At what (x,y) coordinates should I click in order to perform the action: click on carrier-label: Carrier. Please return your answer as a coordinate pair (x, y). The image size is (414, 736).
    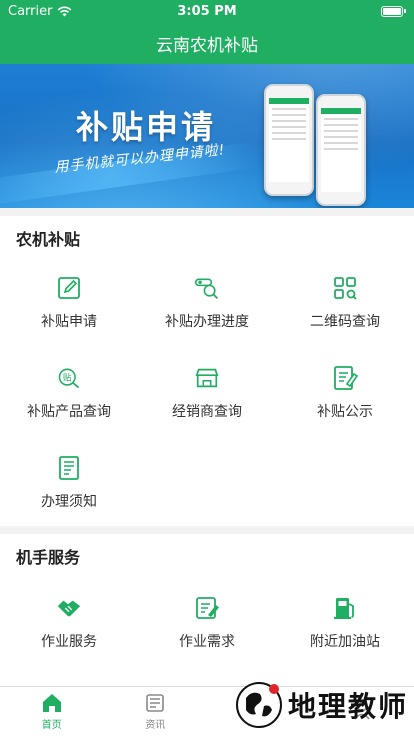
    Looking at the image, I should click on (30, 11).